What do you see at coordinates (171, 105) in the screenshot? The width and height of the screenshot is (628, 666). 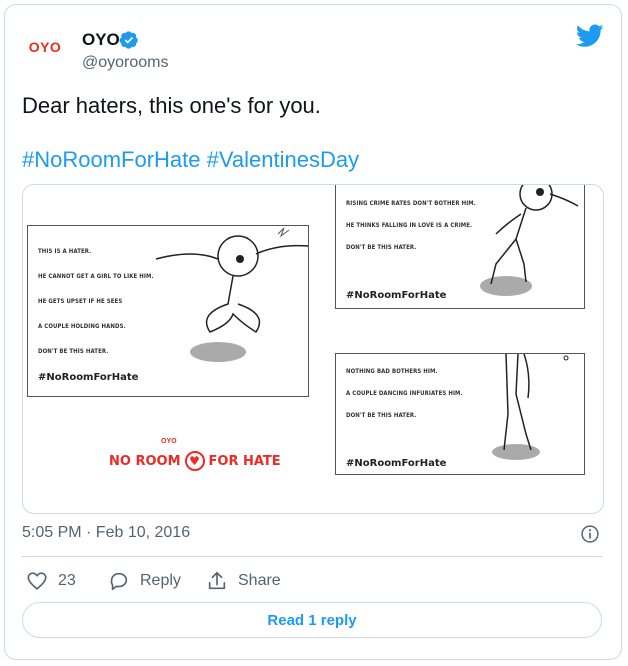 I see `tweet-text: Dear haters, this one's for you.` at bounding box center [171, 105].